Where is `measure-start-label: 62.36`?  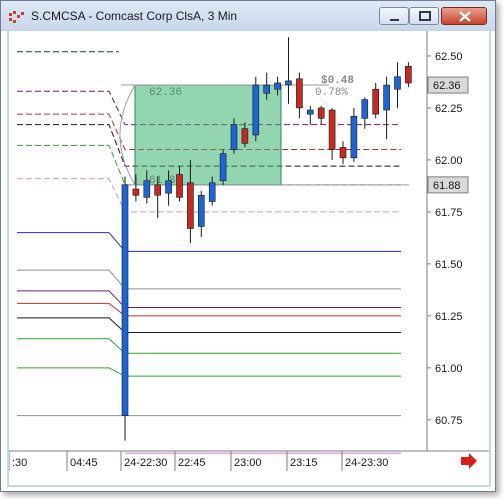
measure-start-label: 62.36 is located at coordinates (165, 93).